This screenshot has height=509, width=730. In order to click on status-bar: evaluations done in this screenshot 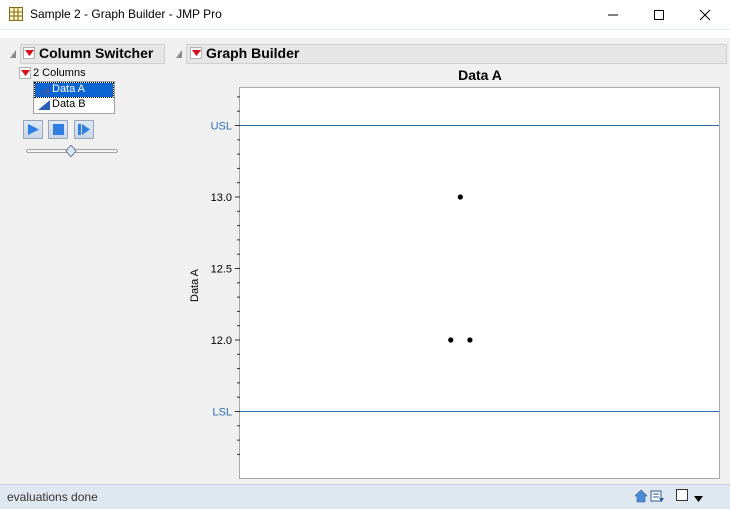, I will do `click(365, 496)`.